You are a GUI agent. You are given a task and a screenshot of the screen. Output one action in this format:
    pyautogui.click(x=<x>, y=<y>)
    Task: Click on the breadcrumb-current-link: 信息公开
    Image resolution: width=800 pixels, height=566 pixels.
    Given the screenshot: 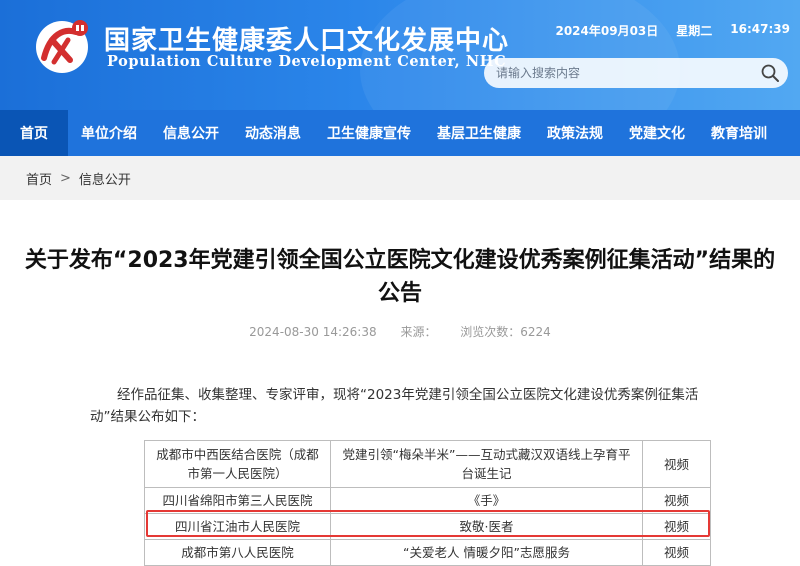 What is the action you would take?
    pyautogui.click(x=105, y=178)
    